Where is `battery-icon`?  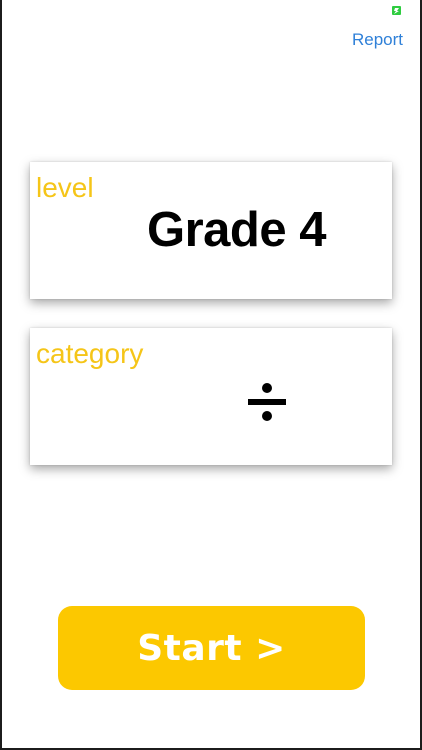 battery-icon is located at coordinates (396, 10).